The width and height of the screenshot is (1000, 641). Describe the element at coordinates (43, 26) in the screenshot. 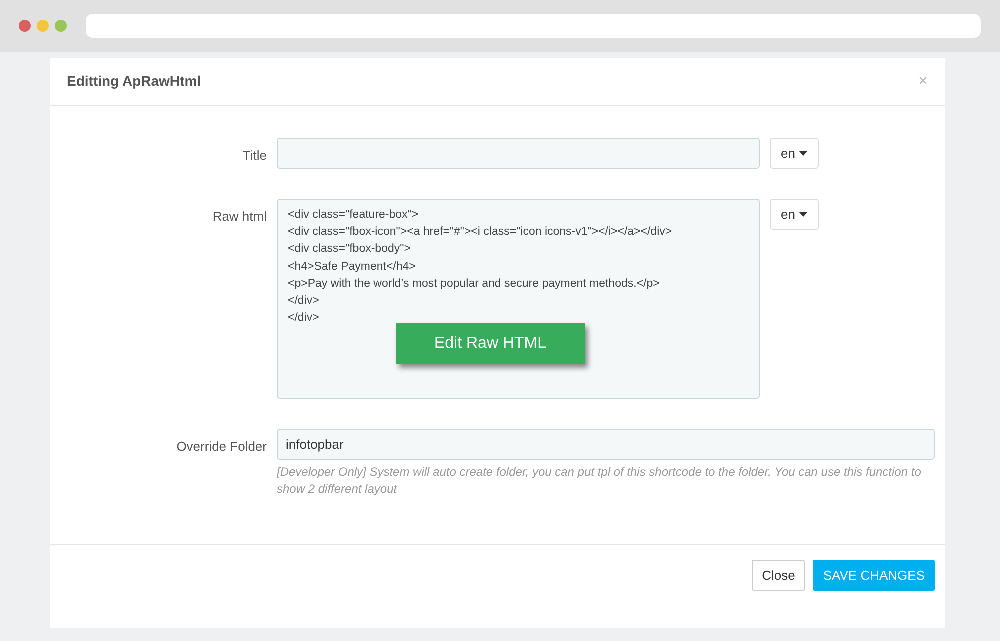

I see `window-controls-icon` at that location.